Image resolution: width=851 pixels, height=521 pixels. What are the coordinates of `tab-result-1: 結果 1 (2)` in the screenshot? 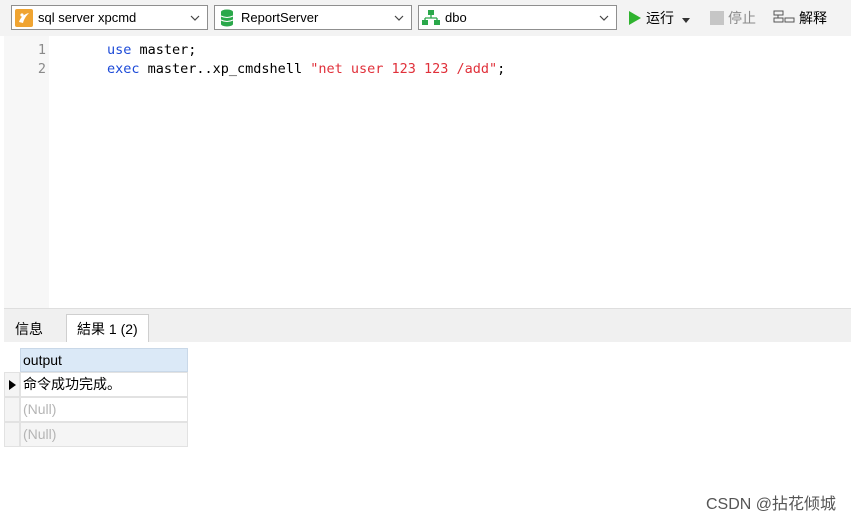 It's located at (107, 328).